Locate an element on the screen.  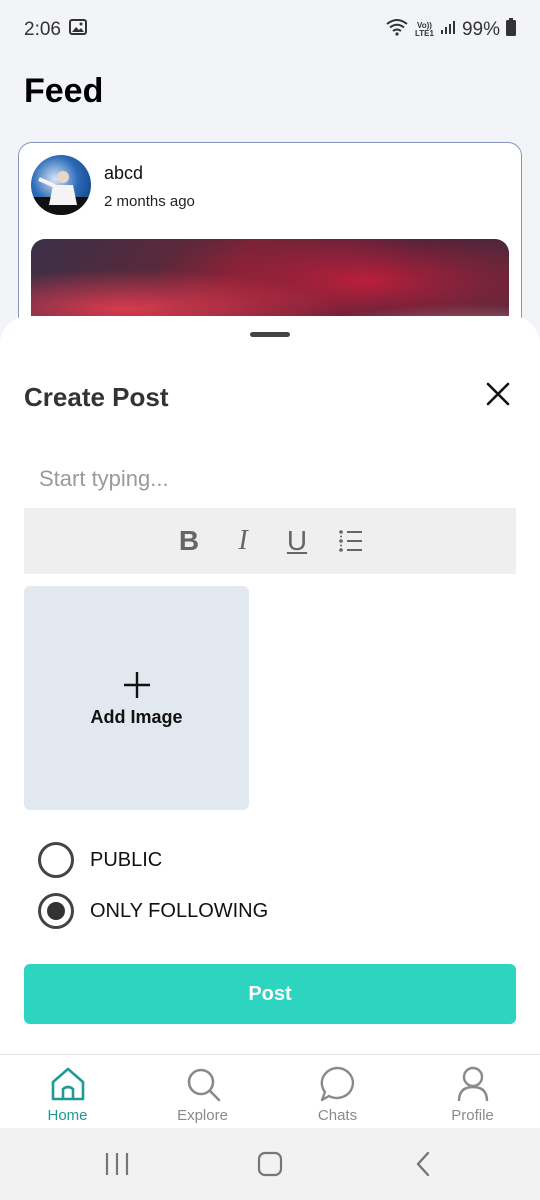
nav-home: Home is located at coordinates (67, 1091).